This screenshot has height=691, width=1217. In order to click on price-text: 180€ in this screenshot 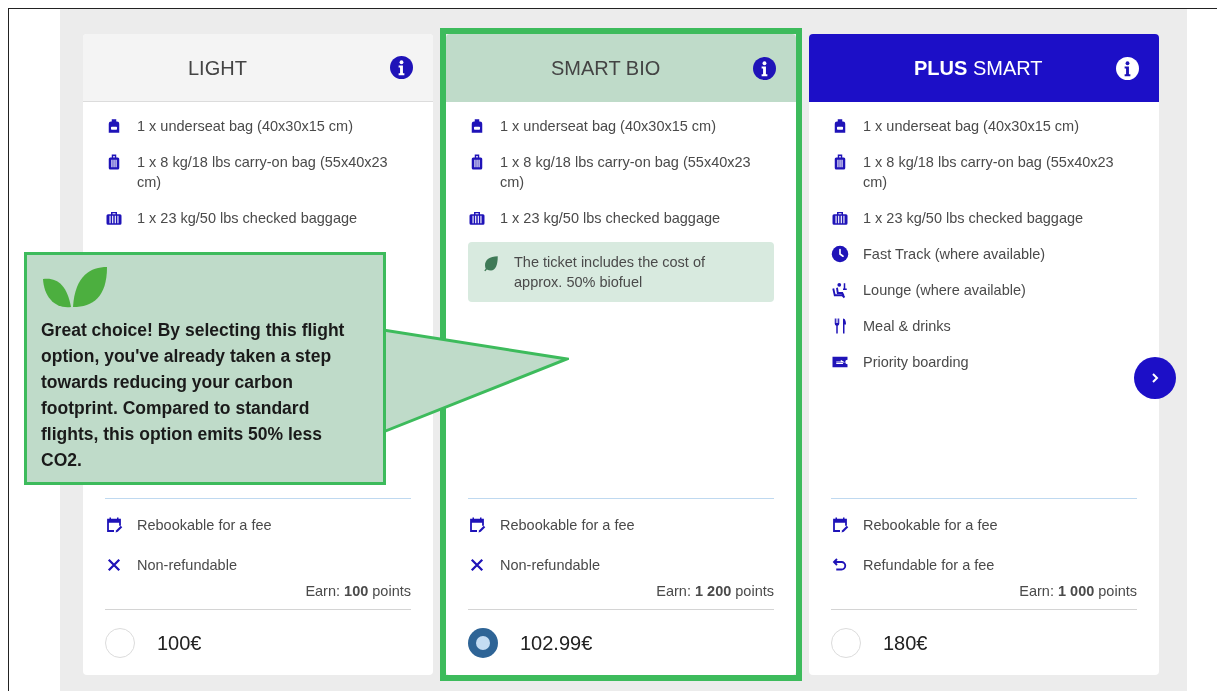, I will do `click(905, 643)`.